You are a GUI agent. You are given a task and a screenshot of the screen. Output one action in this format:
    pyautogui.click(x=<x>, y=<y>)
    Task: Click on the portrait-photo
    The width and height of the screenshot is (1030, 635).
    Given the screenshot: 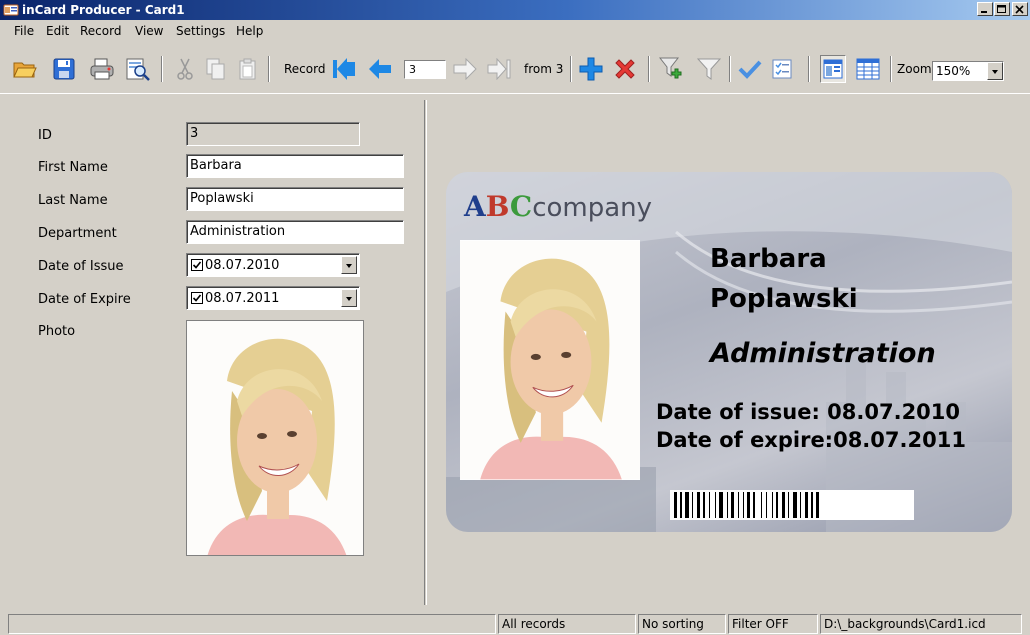 What is the action you would take?
    pyautogui.click(x=275, y=438)
    